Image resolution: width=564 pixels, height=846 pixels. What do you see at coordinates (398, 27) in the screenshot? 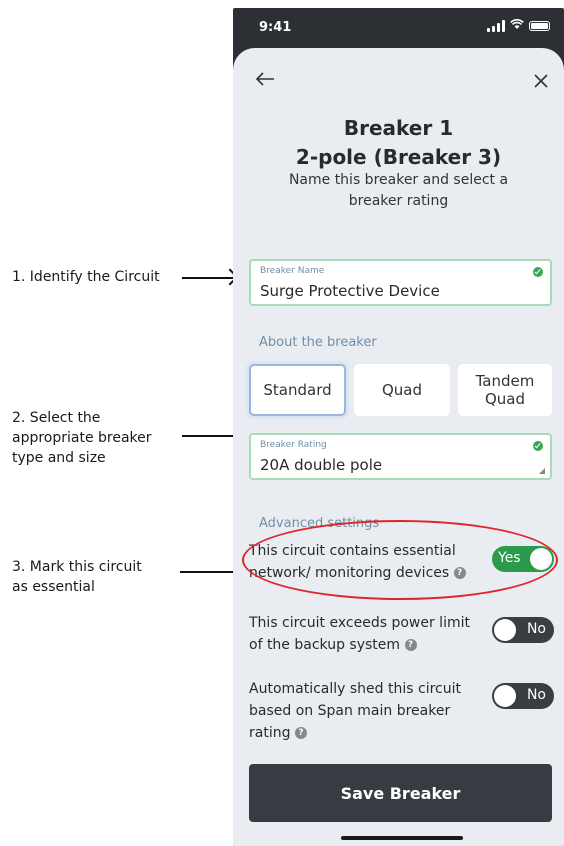
I see `status-bar: 9:41` at bounding box center [398, 27].